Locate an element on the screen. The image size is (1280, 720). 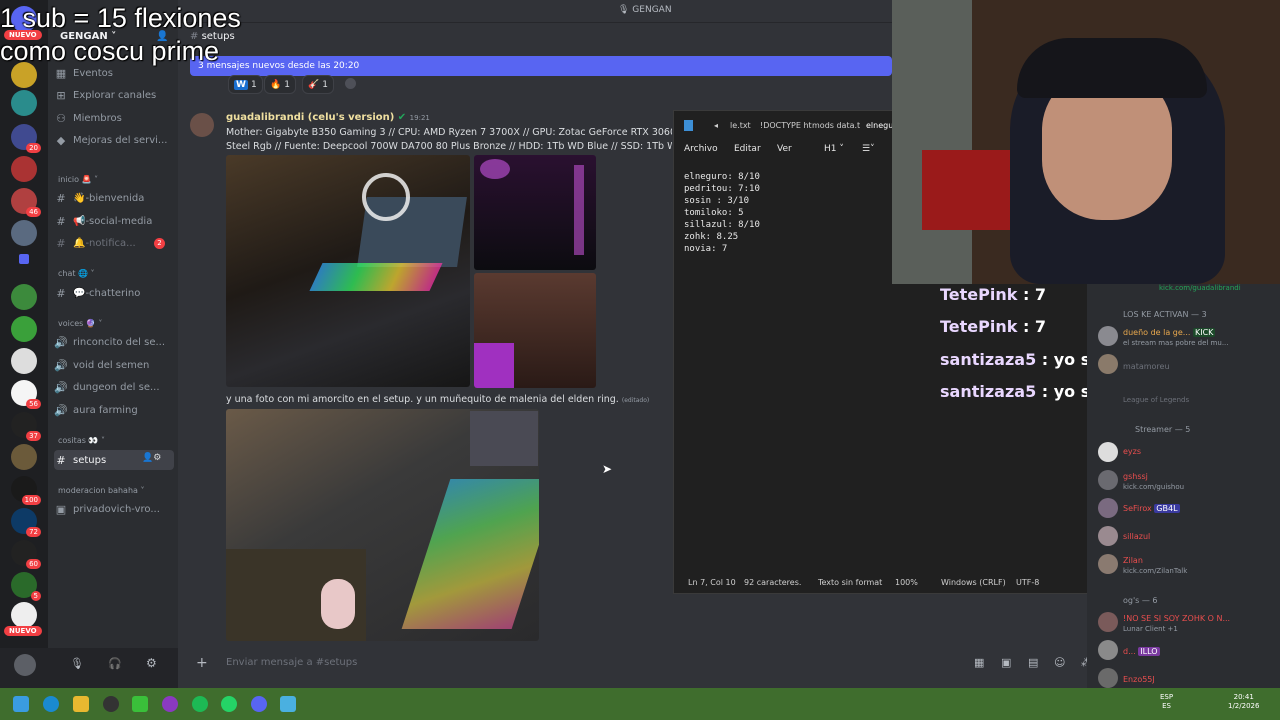
sidebar-item-explore: ⊞ Explorar canales is located at coordinates (114, 95).